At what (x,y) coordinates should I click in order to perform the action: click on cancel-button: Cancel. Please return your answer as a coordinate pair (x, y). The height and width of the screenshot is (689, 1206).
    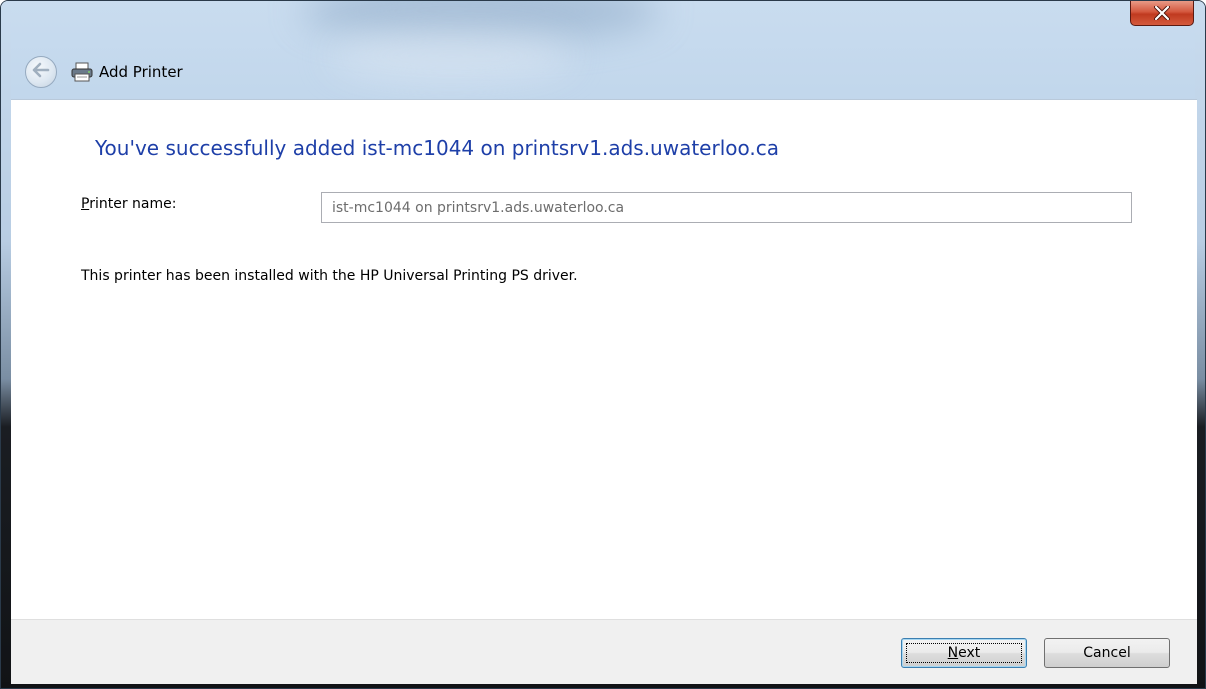
    Looking at the image, I should click on (1107, 653).